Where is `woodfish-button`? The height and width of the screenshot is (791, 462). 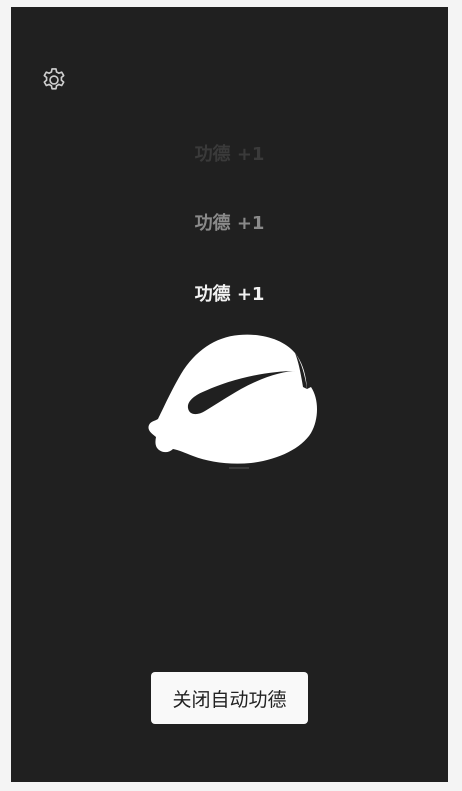
woodfish-button is located at coordinates (230, 401).